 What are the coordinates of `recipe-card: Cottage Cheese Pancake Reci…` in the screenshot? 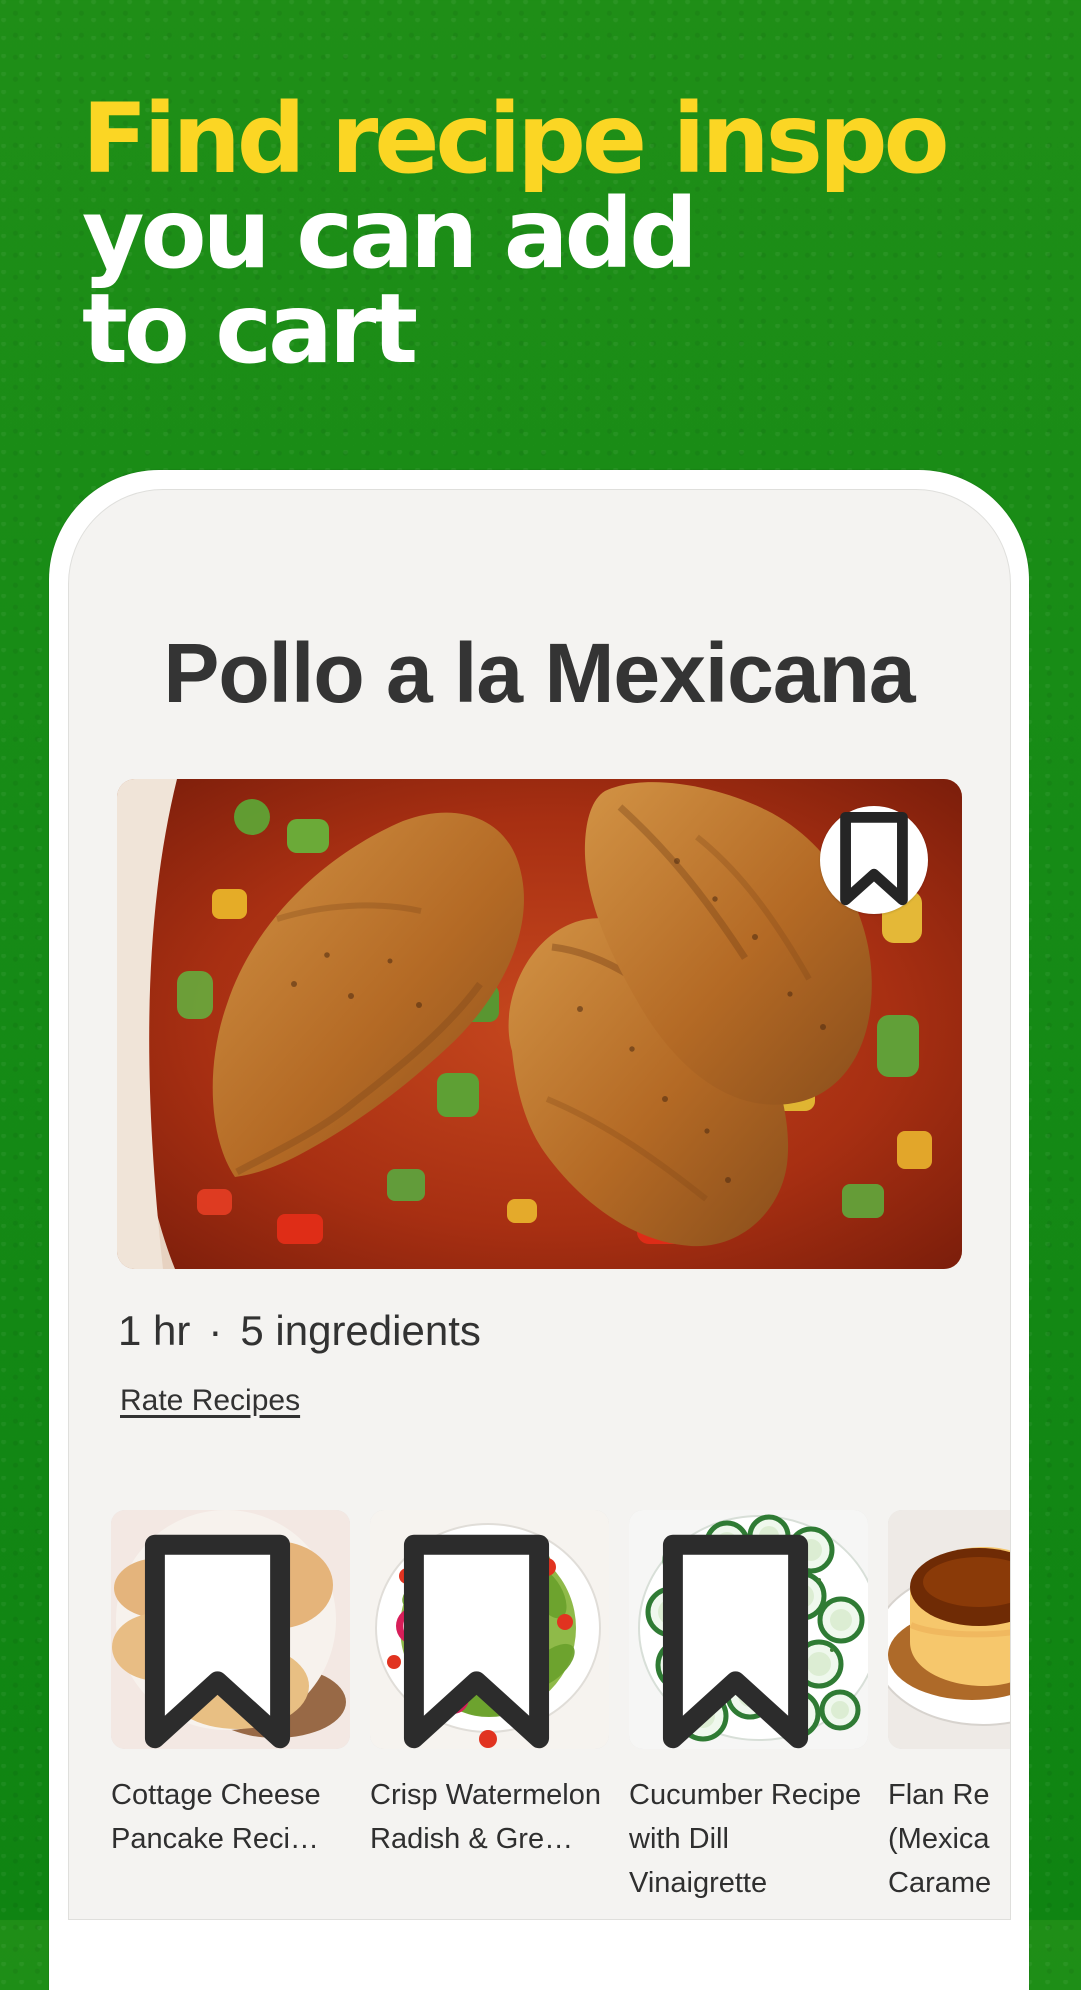 It's located at (230, 1714).